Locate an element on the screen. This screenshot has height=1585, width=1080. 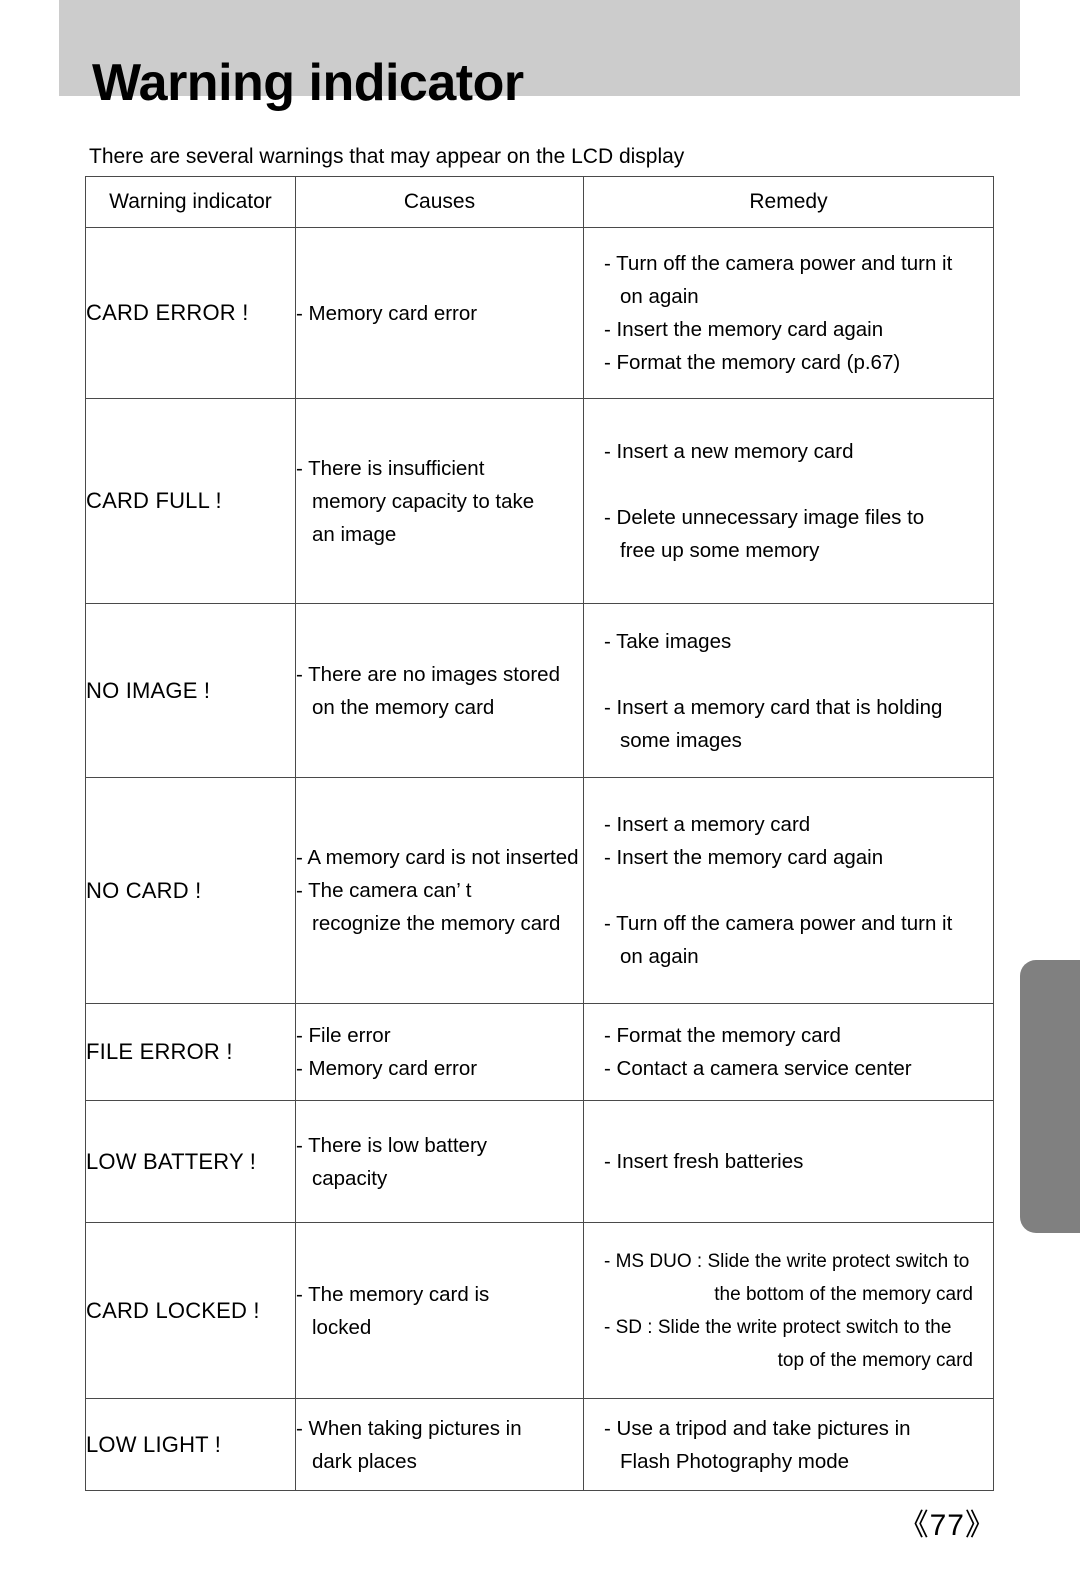
warning-indicator-cell: NO IMAGE ! is located at coordinates (190, 690).